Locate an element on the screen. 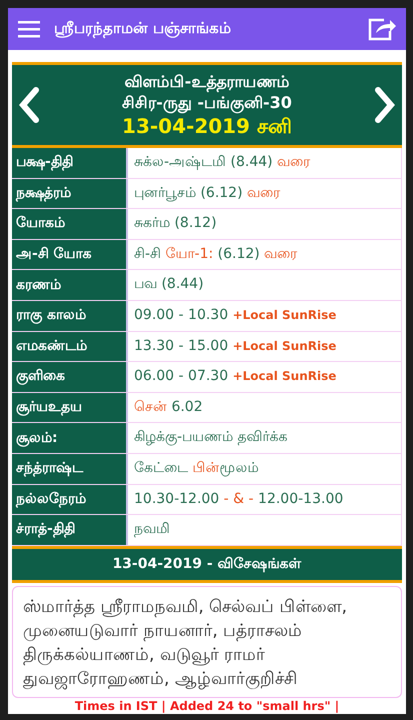 This screenshot has width=413, height=720. row-value: 10.30-12.00 - & - 12.00-13.00 is located at coordinates (265, 499).